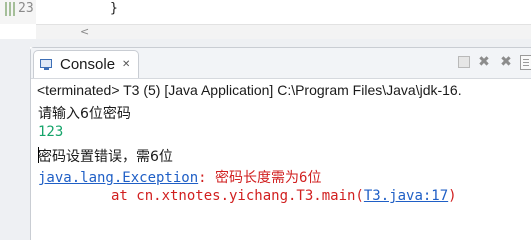 This screenshot has height=240, width=531. Describe the element at coordinates (10, 9) in the screenshot. I see `fold-marker-icon` at that location.